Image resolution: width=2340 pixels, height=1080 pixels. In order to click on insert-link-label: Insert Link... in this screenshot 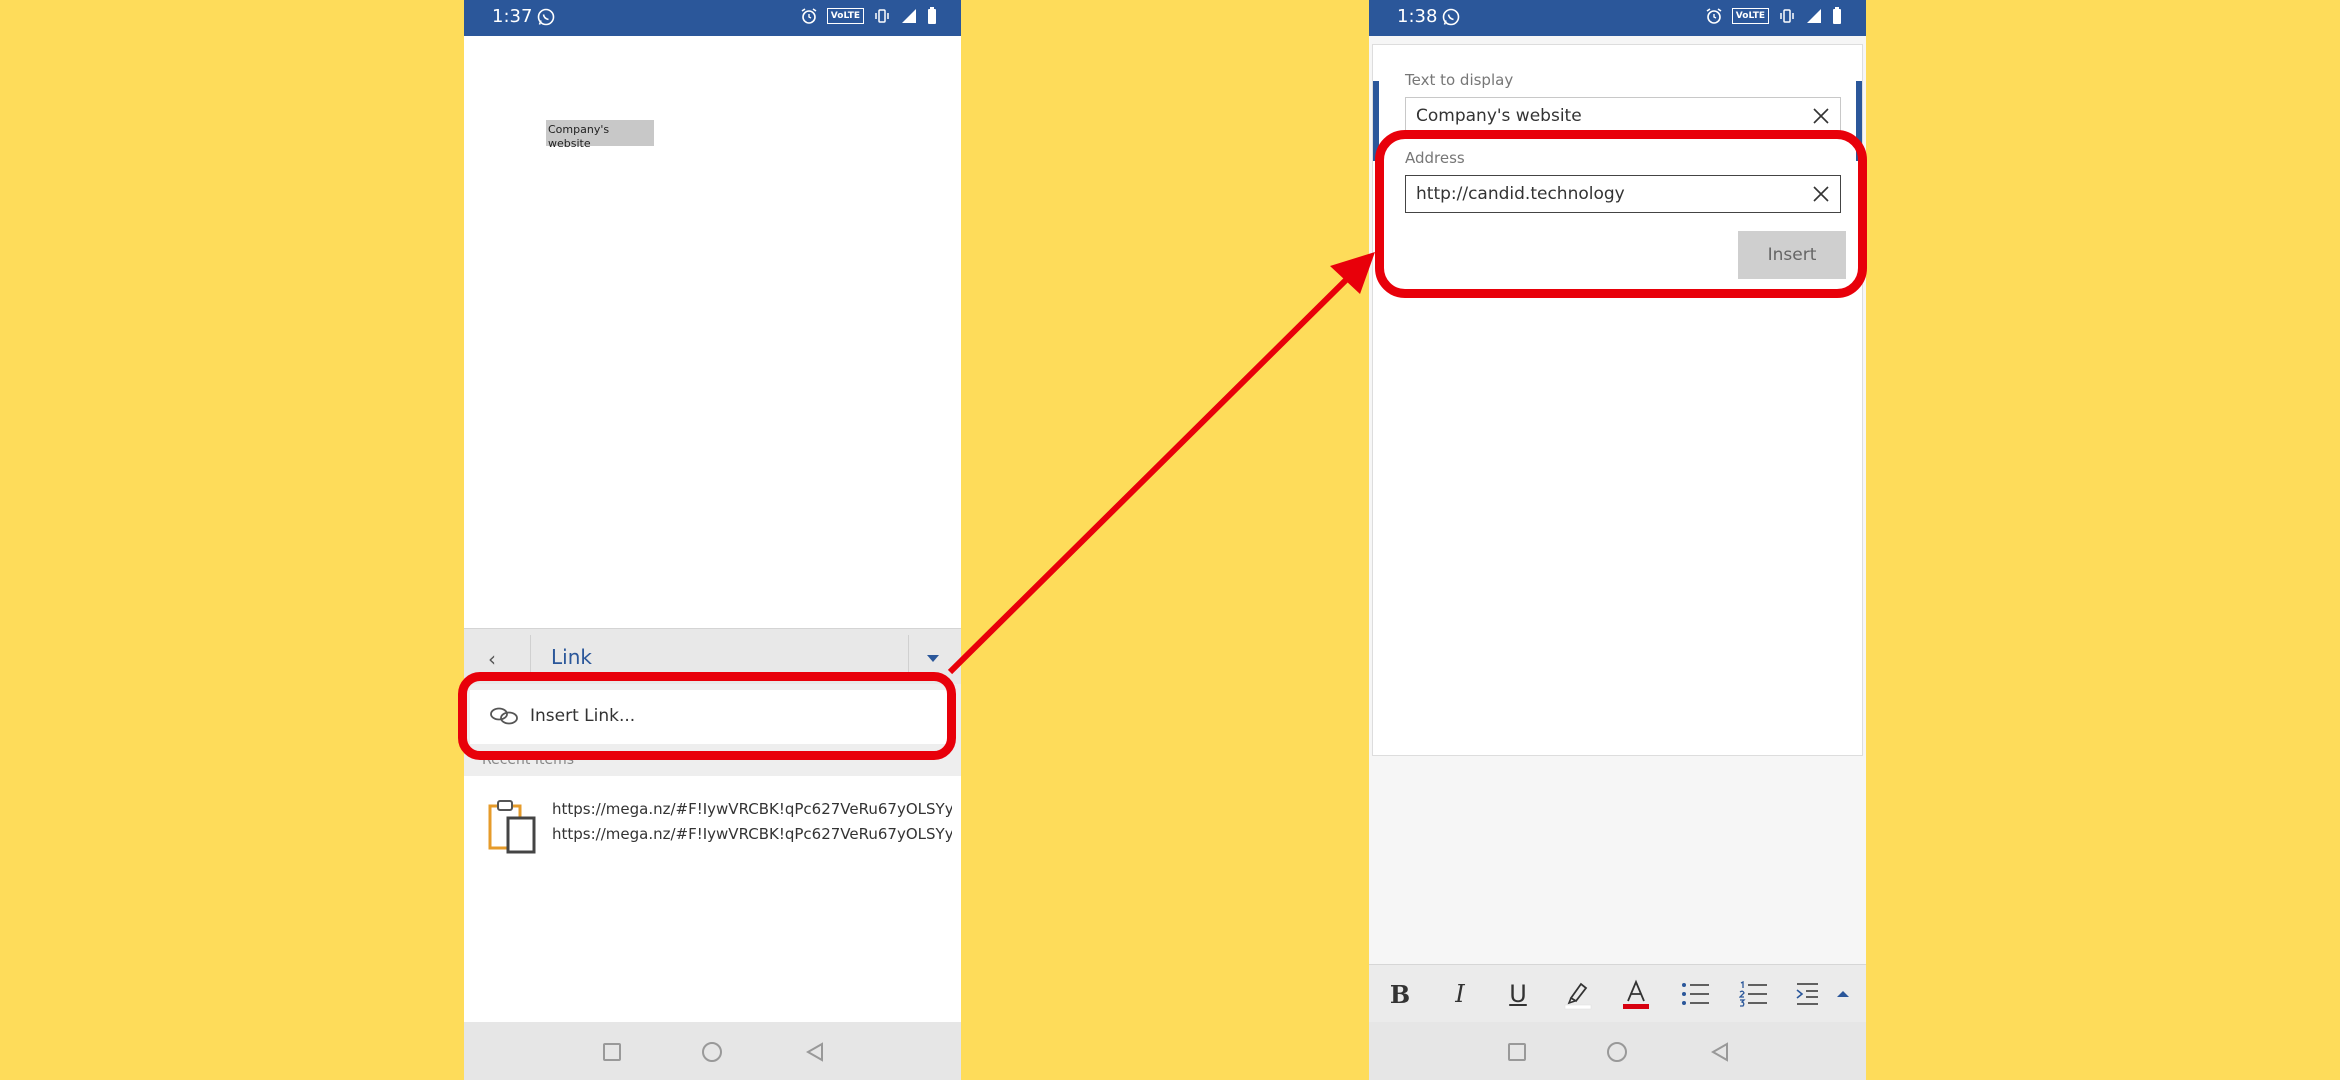, I will do `click(583, 716)`.